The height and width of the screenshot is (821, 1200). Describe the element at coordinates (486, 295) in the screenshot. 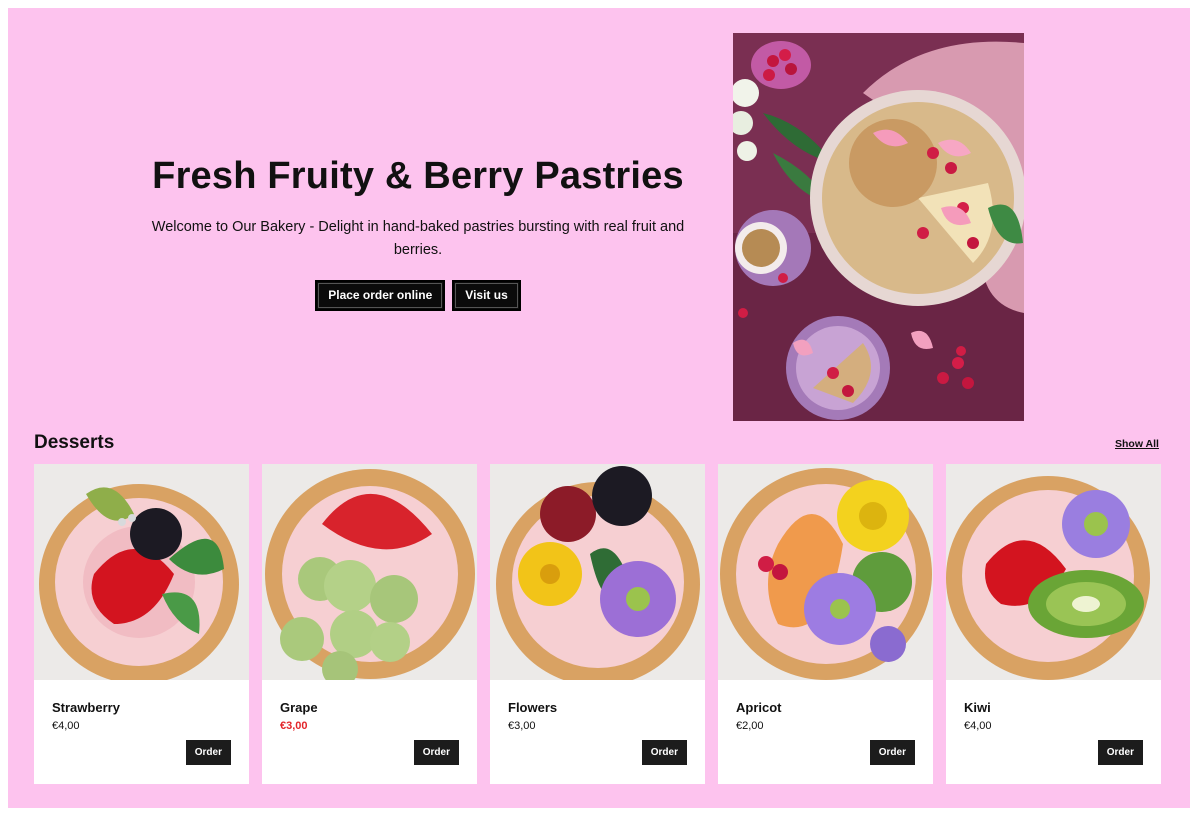

I see `visit-us-button: Visit us` at that location.